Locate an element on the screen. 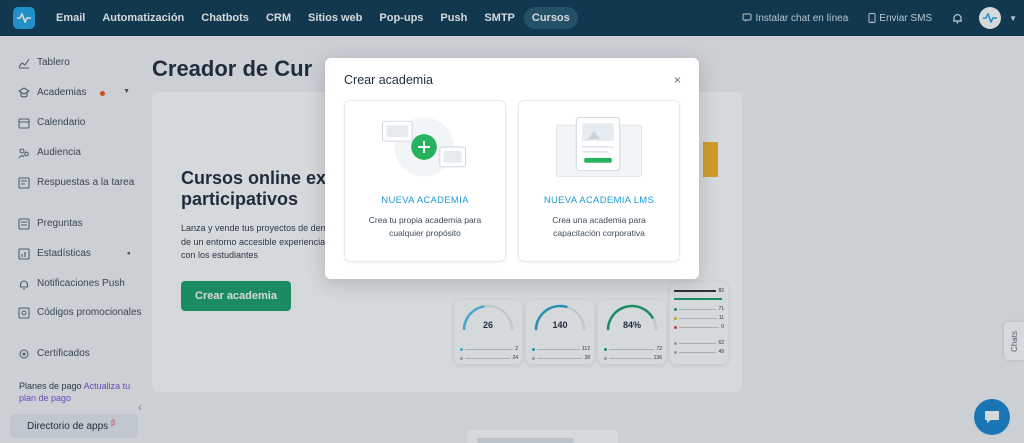 The height and width of the screenshot is (443, 1024). new-academy-illustration is located at coordinates (424, 147).